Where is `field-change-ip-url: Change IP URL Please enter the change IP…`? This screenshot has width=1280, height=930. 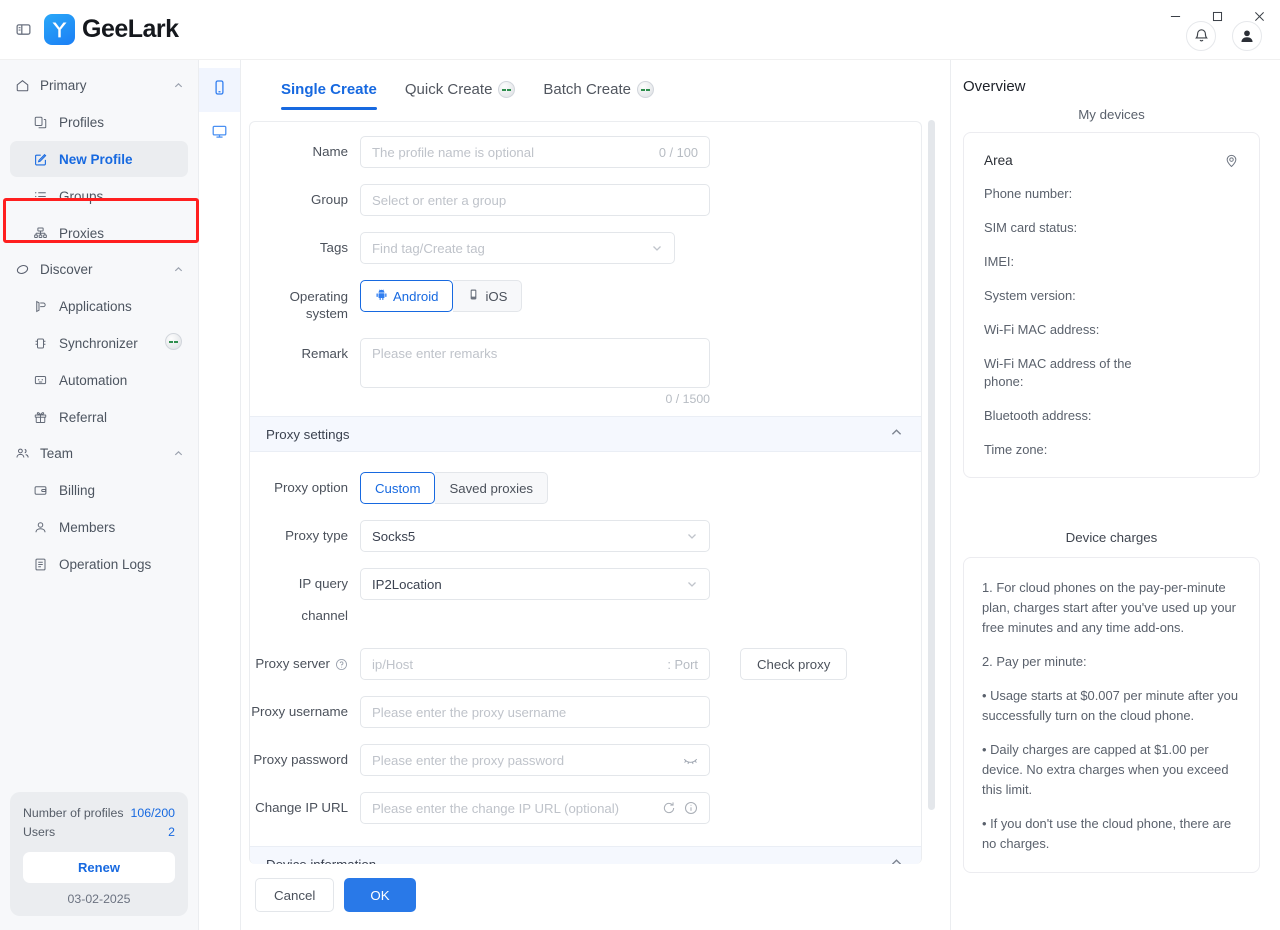 field-change-ip-url: Change IP URL Please enter the change IP… is located at coordinates (585, 808).